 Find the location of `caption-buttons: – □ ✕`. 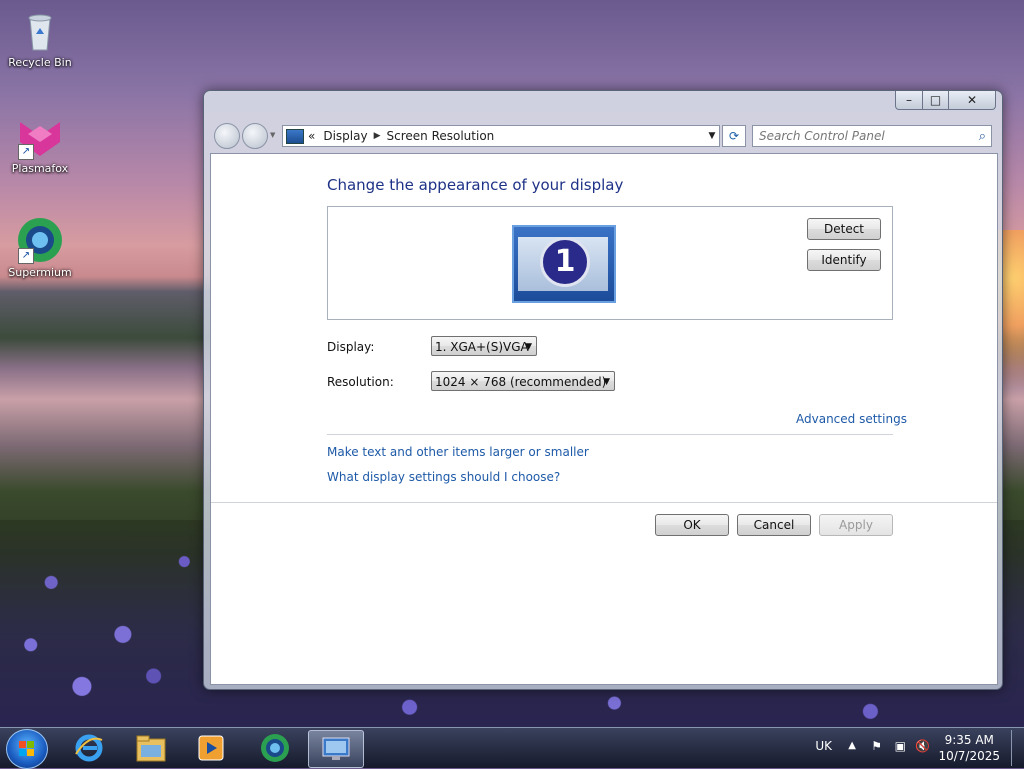

caption-buttons: – □ ✕ is located at coordinates (945, 101).